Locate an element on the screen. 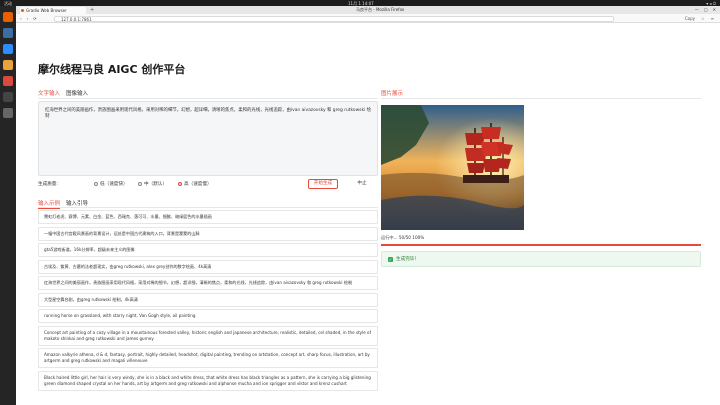  example-item: 大型星空舞台剧，由greg rutkowski 绘制，4k高清 is located at coordinates (208, 299).